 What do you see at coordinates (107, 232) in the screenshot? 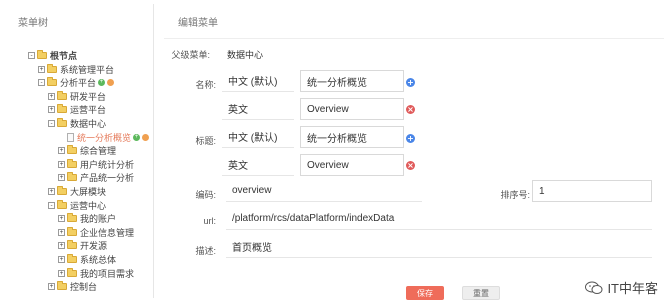
I see `tree-node-label: 企业信息管理` at bounding box center [107, 232].